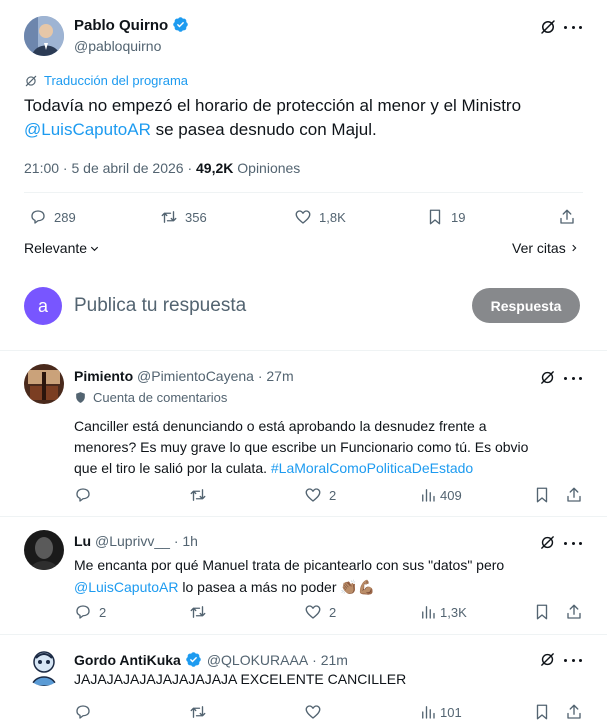 Image resolution: width=607 pixels, height=720 pixels. What do you see at coordinates (451, 495) in the screenshot?
I see `view-count: 409` at bounding box center [451, 495].